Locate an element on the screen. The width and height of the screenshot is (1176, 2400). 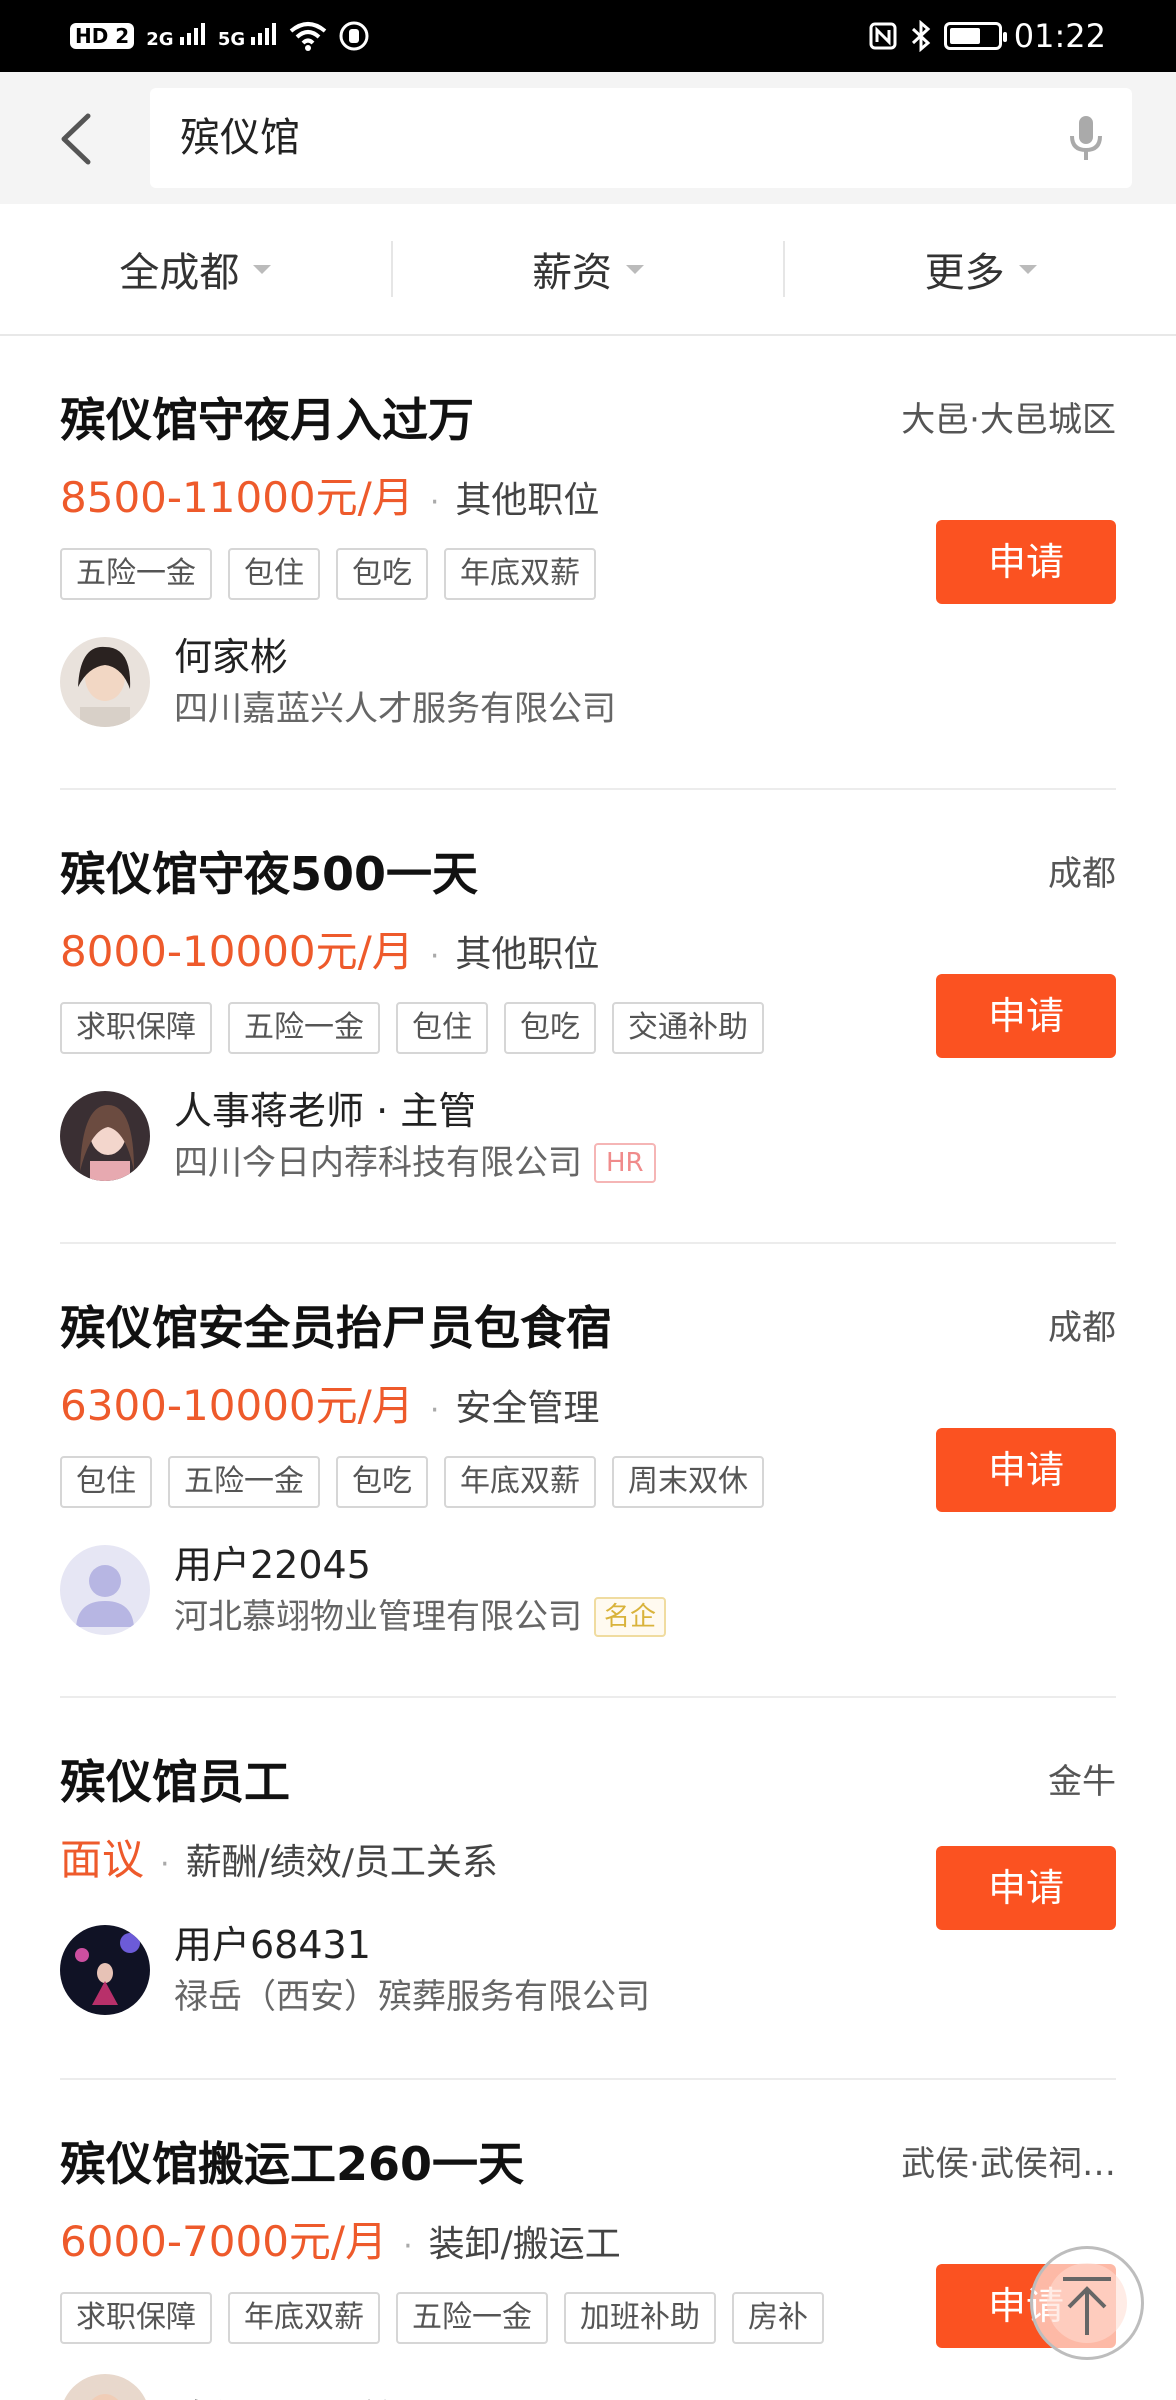
job-tag: 交通补助 is located at coordinates (688, 1028).